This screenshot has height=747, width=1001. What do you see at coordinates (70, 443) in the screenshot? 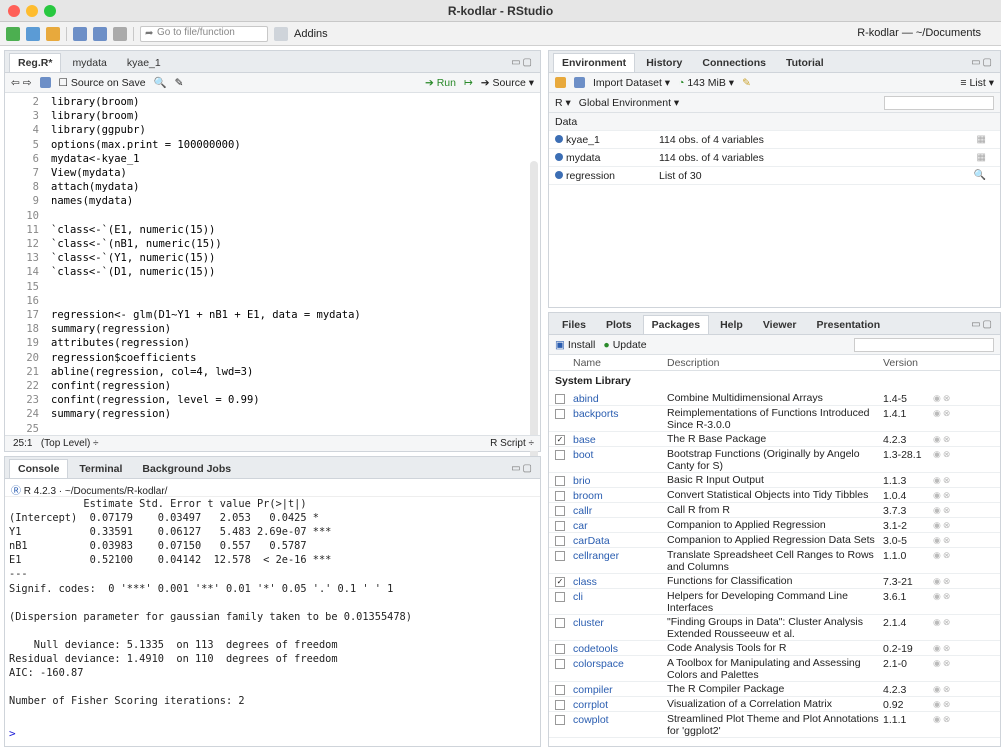
I see `scope-selector: (Top Level) ÷` at bounding box center [70, 443].